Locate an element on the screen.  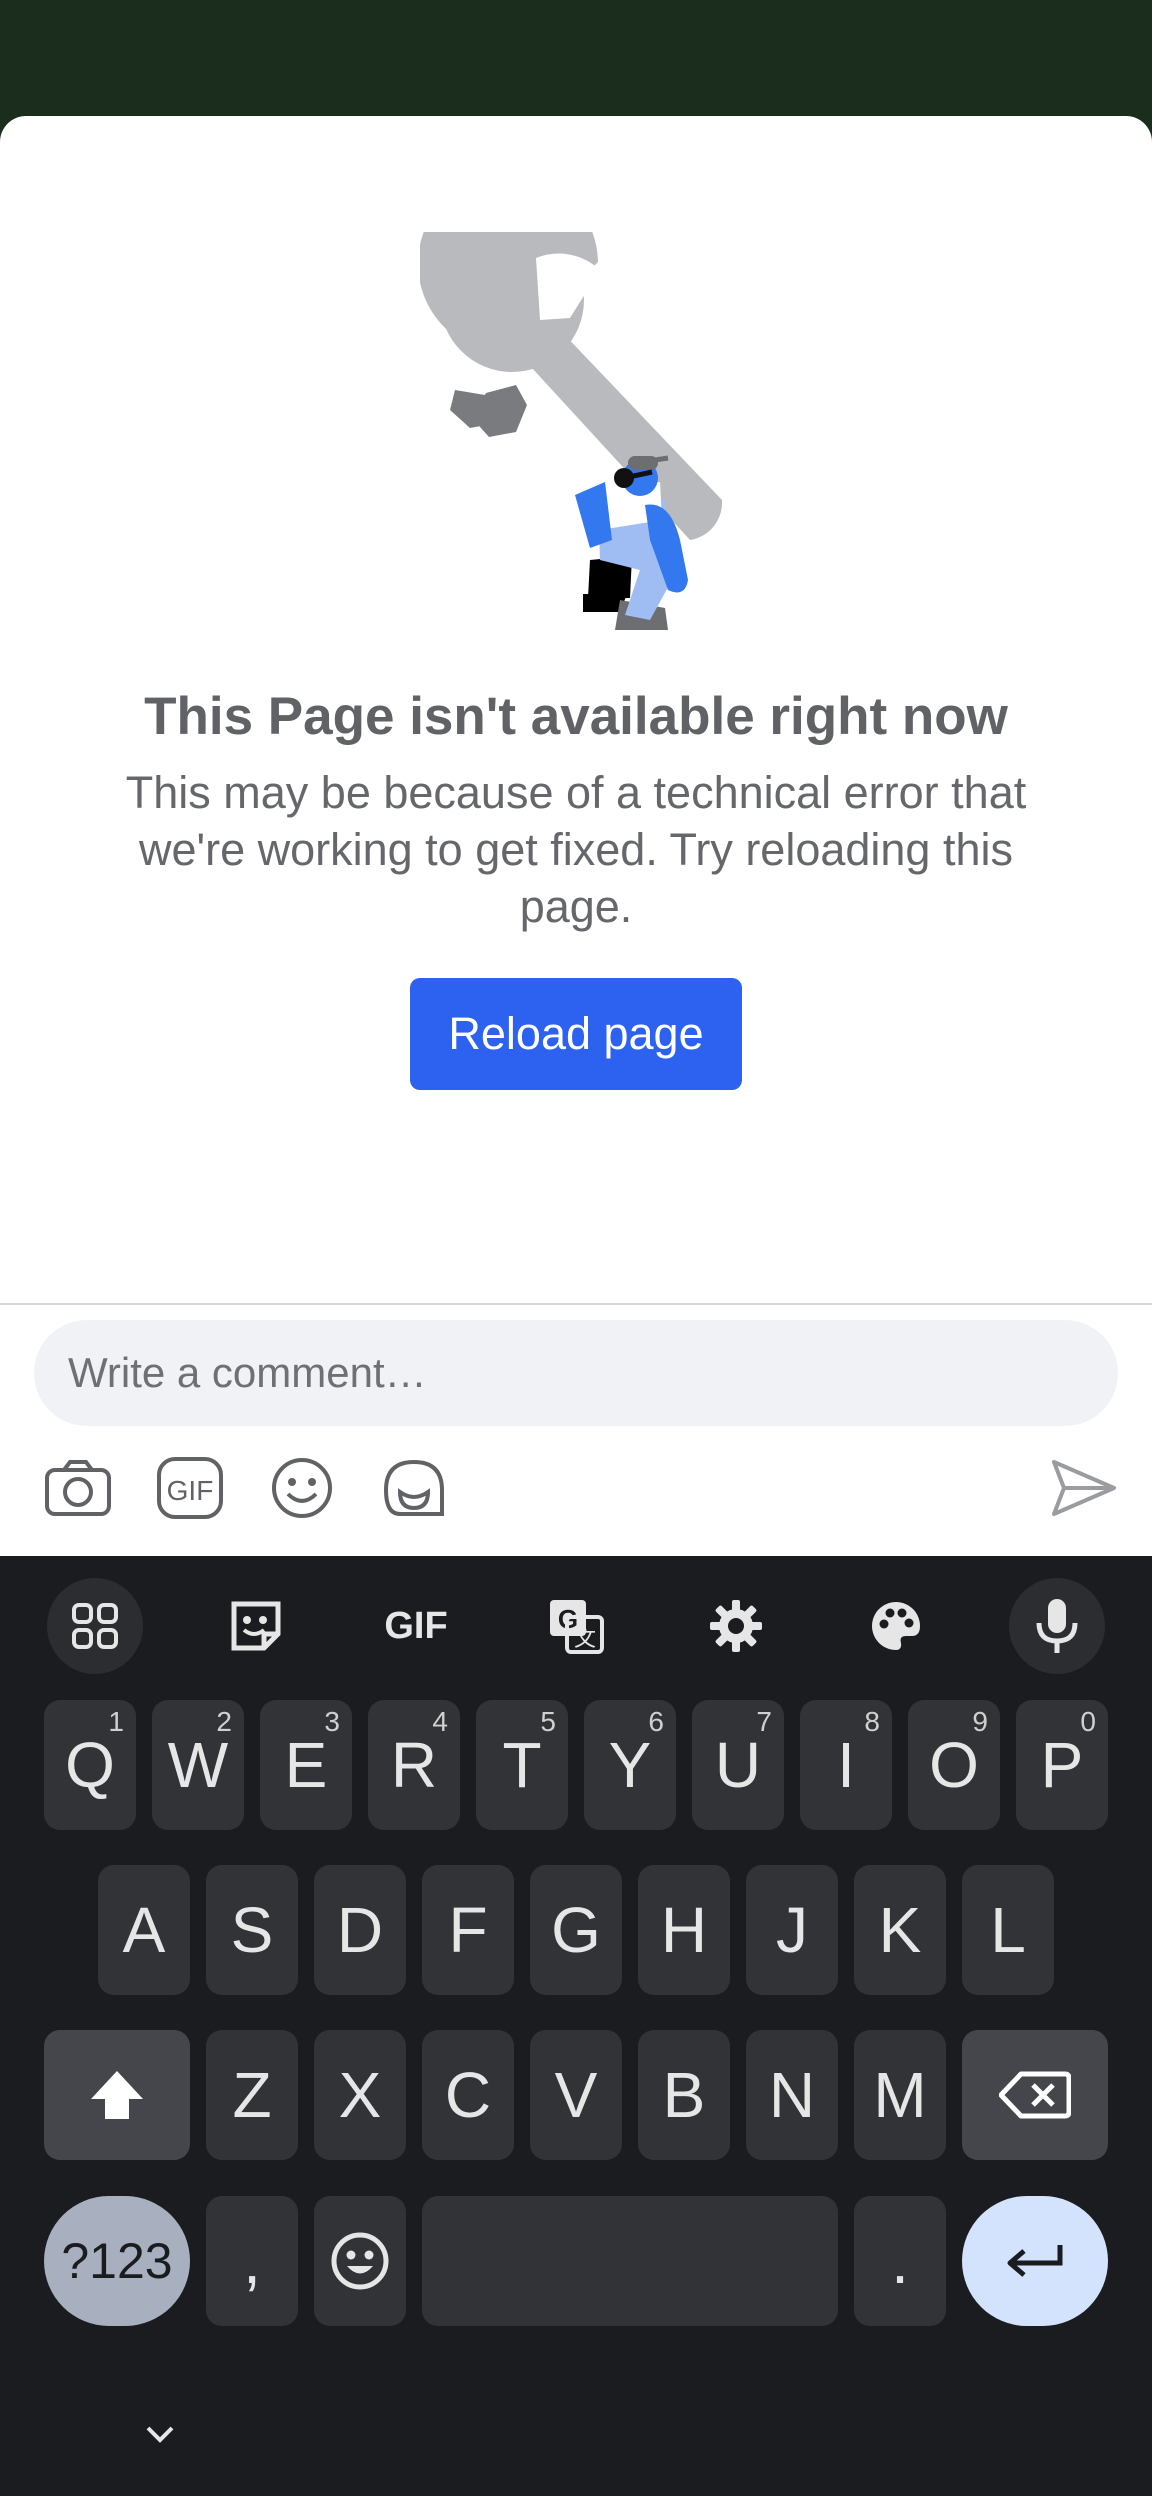
key-x: X is located at coordinates (360, 2095).